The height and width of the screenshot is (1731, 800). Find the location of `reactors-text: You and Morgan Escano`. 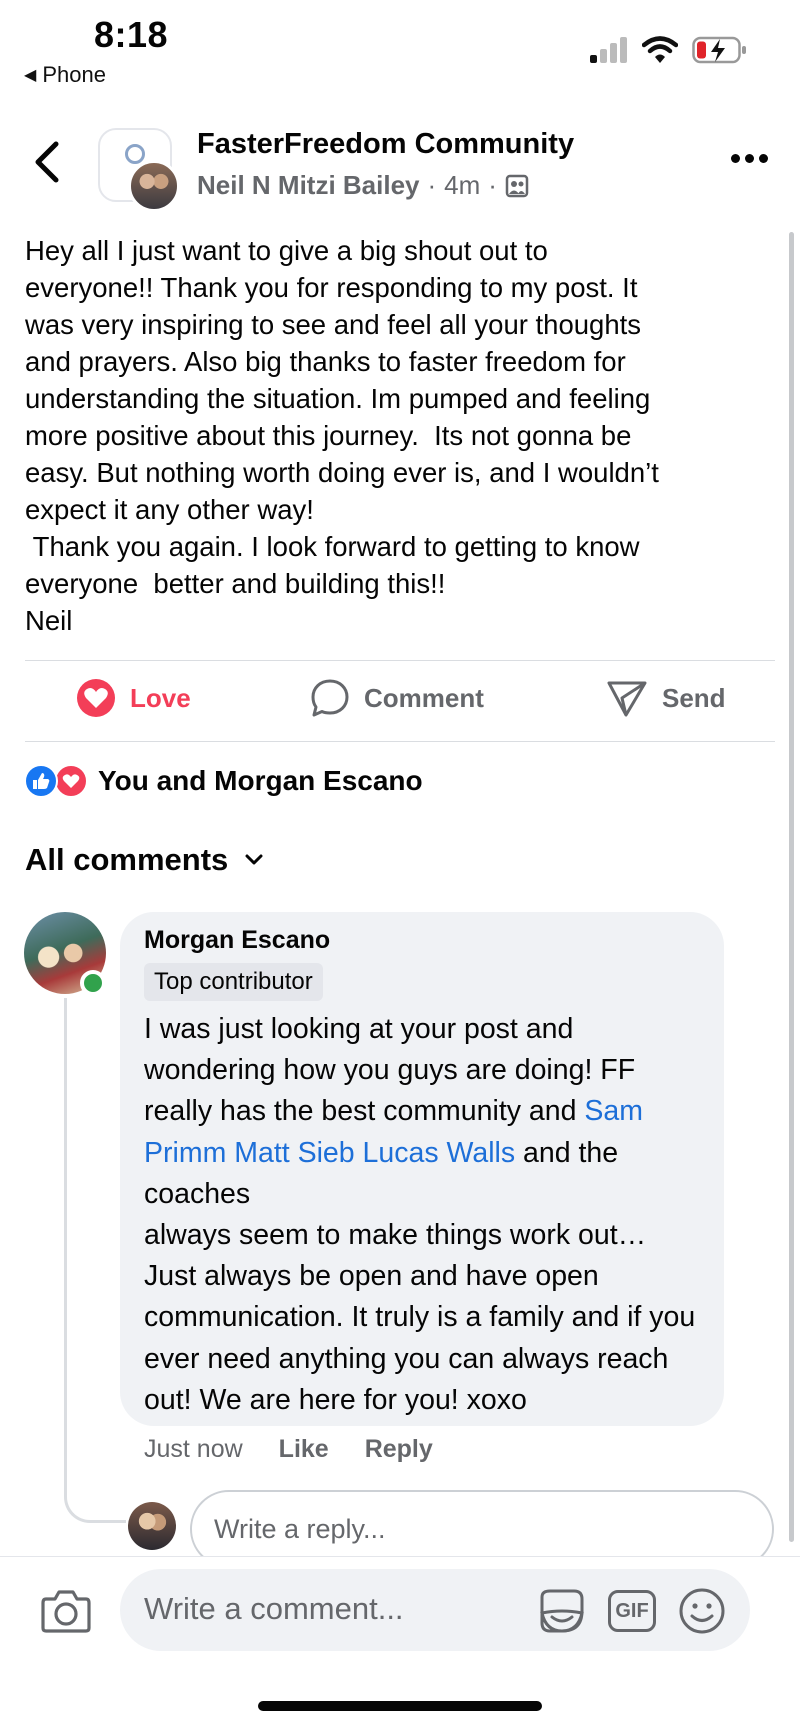

reactors-text: You and Morgan Escano is located at coordinates (260, 780).